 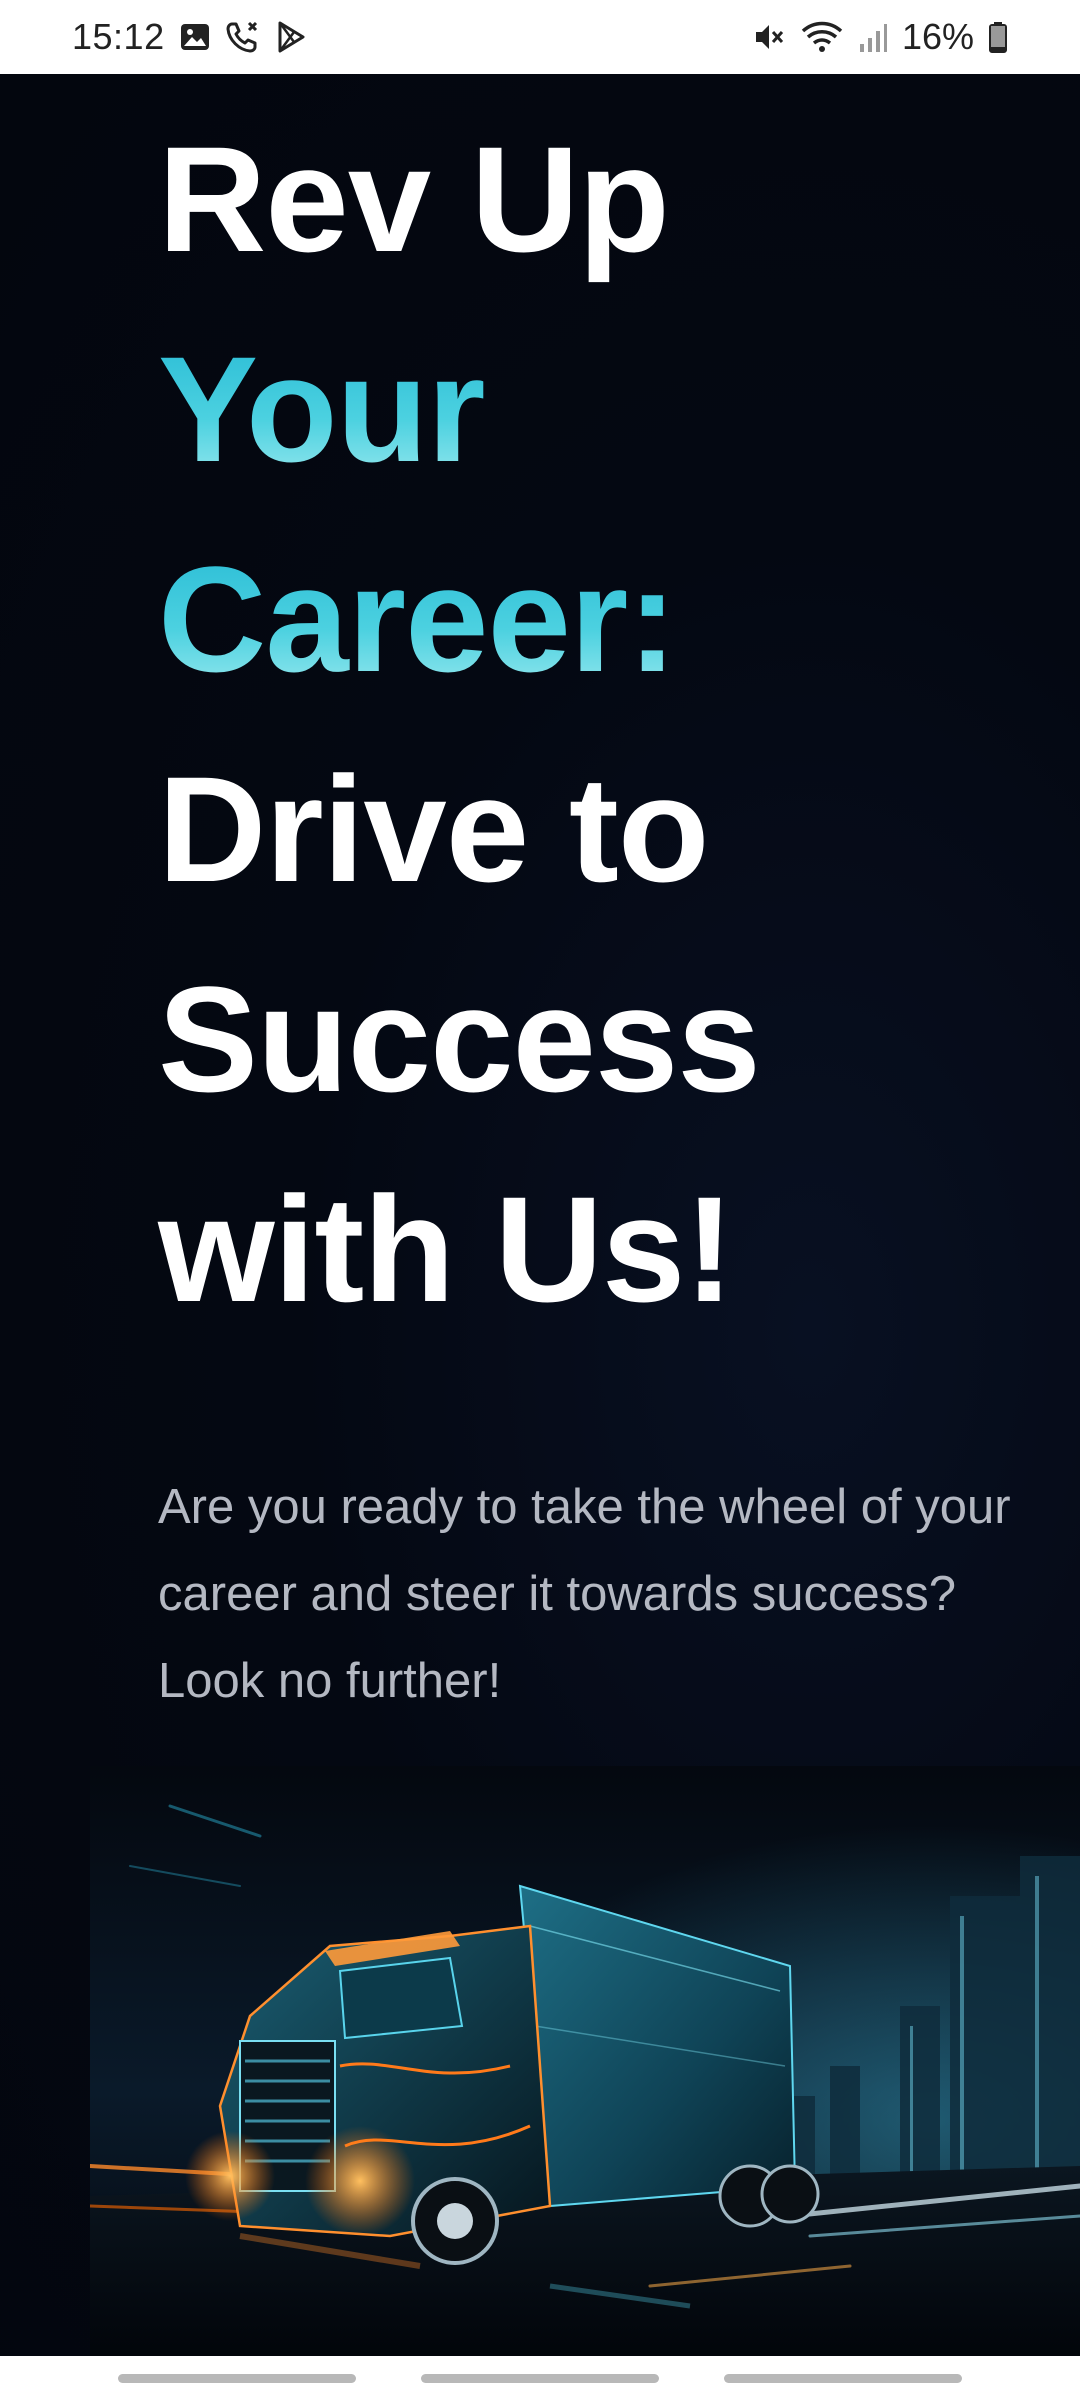 What do you see at coordinates (243, 37) in the screenshot?
I see `missed-call-icon` at bounding box center [243, 37].